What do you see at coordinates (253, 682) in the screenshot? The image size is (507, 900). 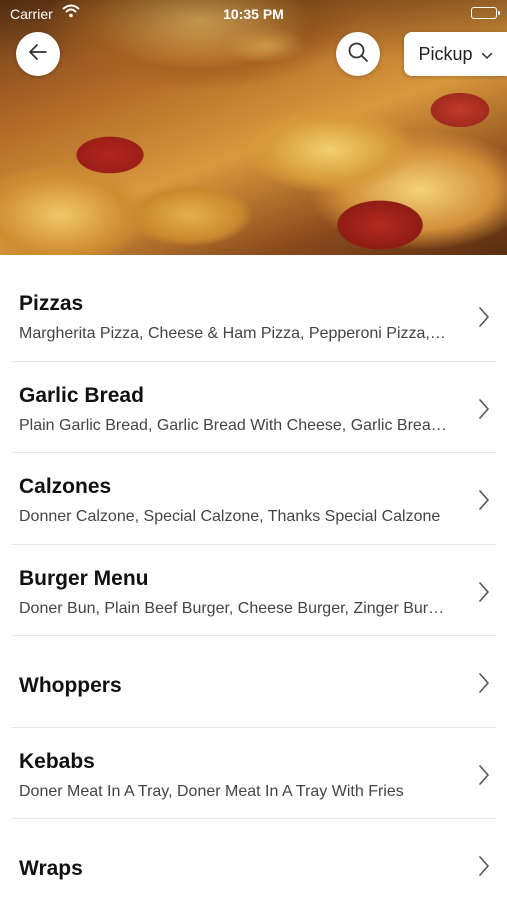 I see `category-row-whoppers: Whoppers` at bounding box center [253, 682].